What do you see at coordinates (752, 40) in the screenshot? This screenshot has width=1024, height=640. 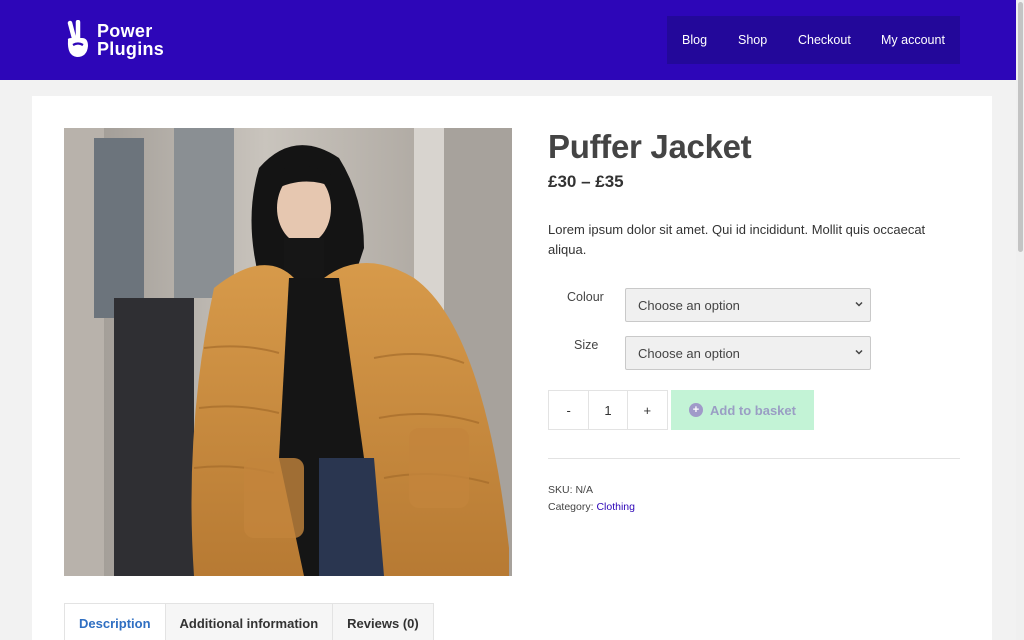 I see `nav-item-shop: Shop` at bounding box center [752, 40].